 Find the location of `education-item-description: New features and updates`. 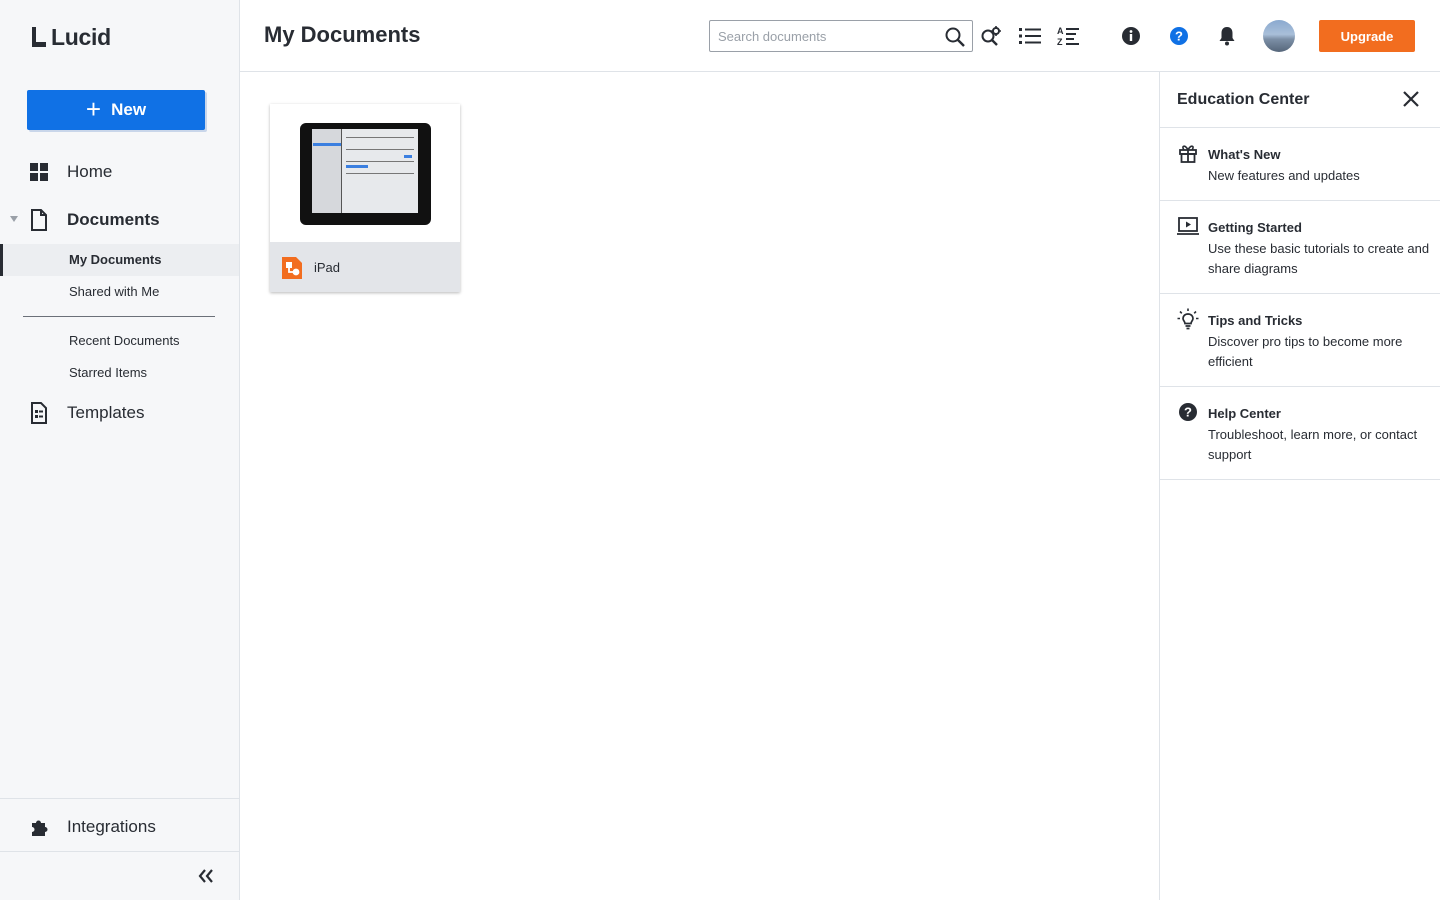

education-item-description: New features and updates is located at coordinates (1284, 175).